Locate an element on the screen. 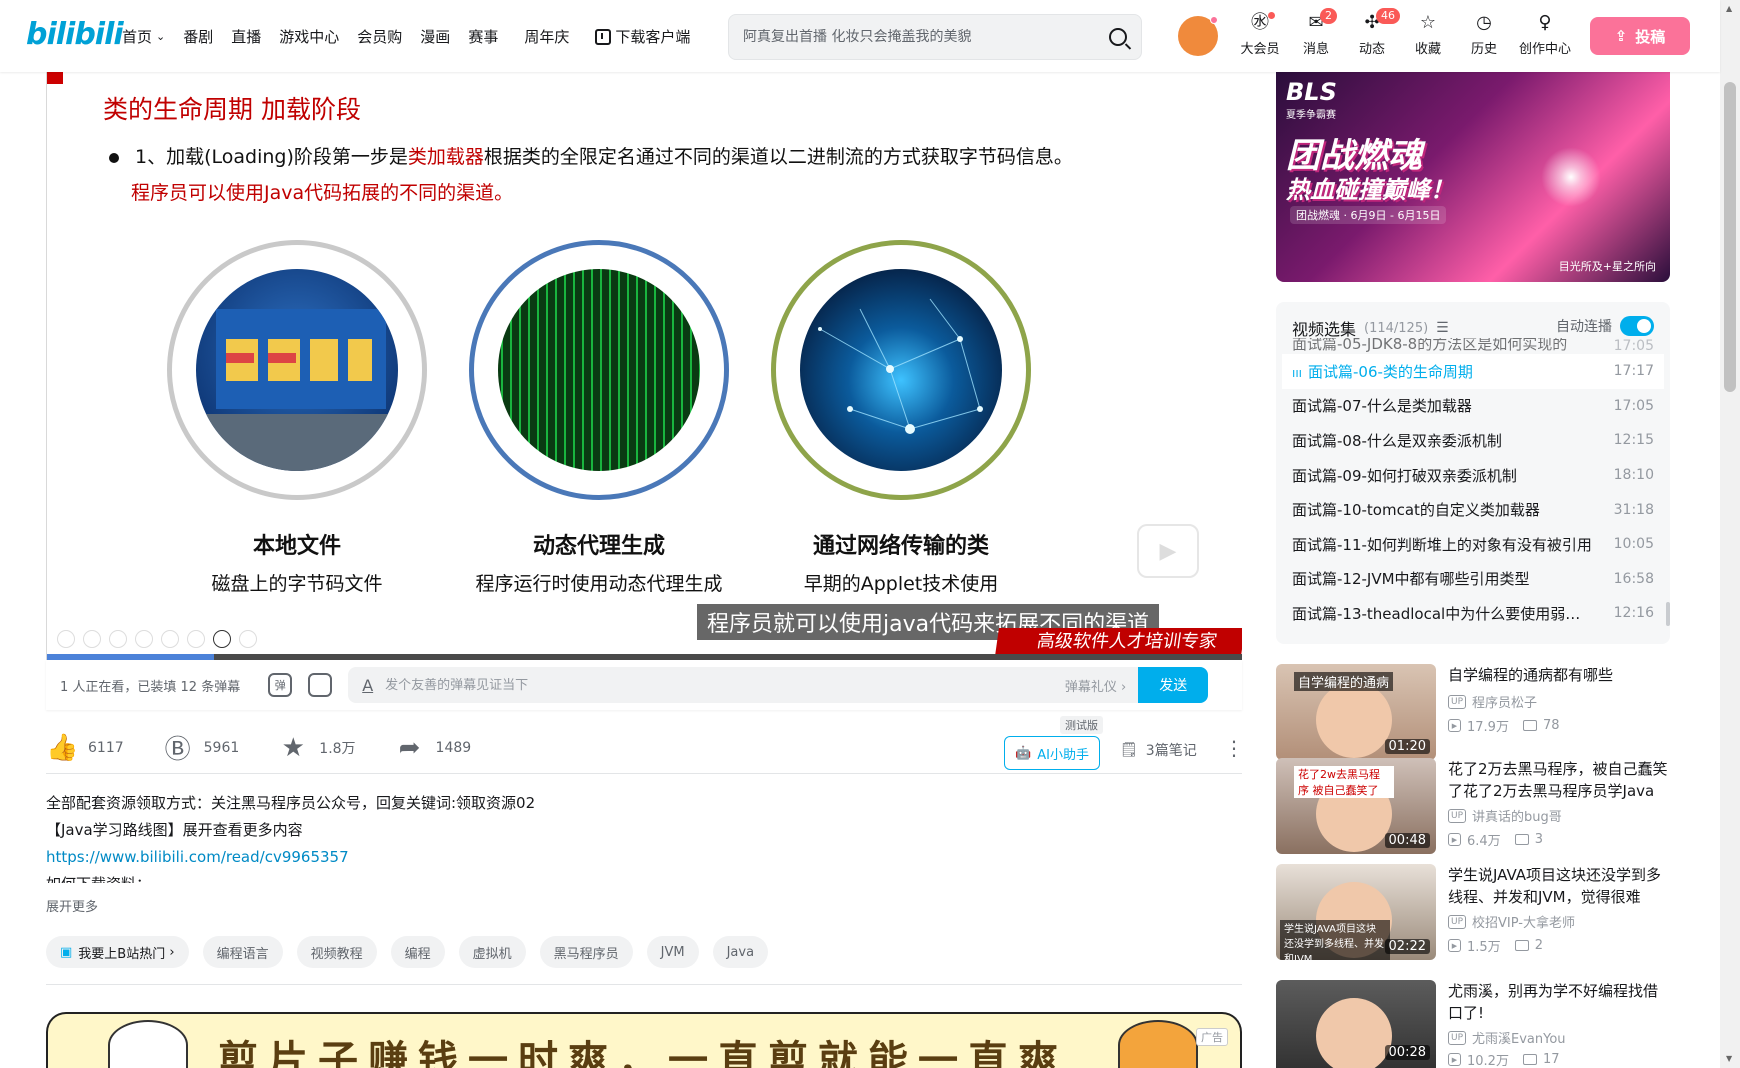 The height and width of the screenshot is (1068, 1740). danmaku-count-icon is located at coordinates (1521, 945).